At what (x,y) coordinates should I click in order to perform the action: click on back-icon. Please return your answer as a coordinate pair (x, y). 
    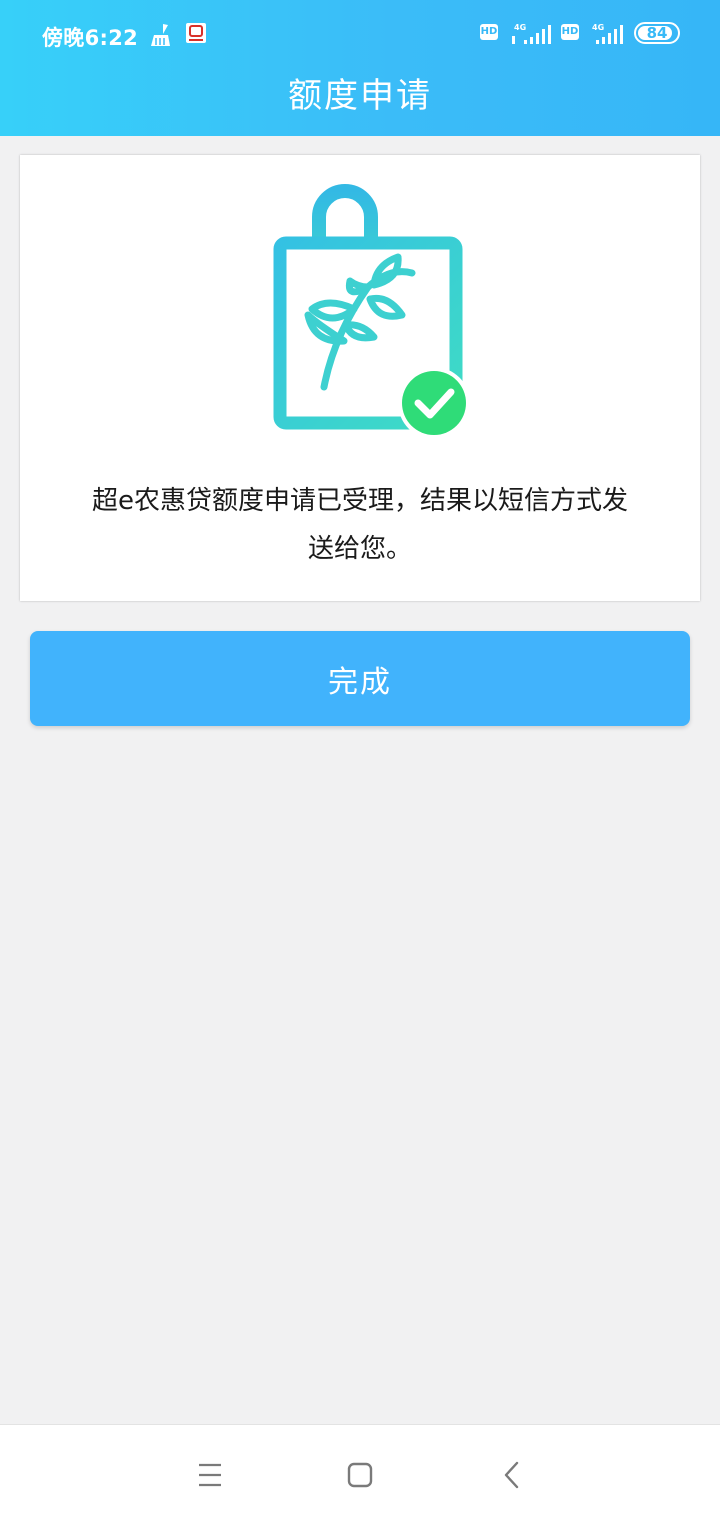
    Looking at the image, I should click on (512, 1475).